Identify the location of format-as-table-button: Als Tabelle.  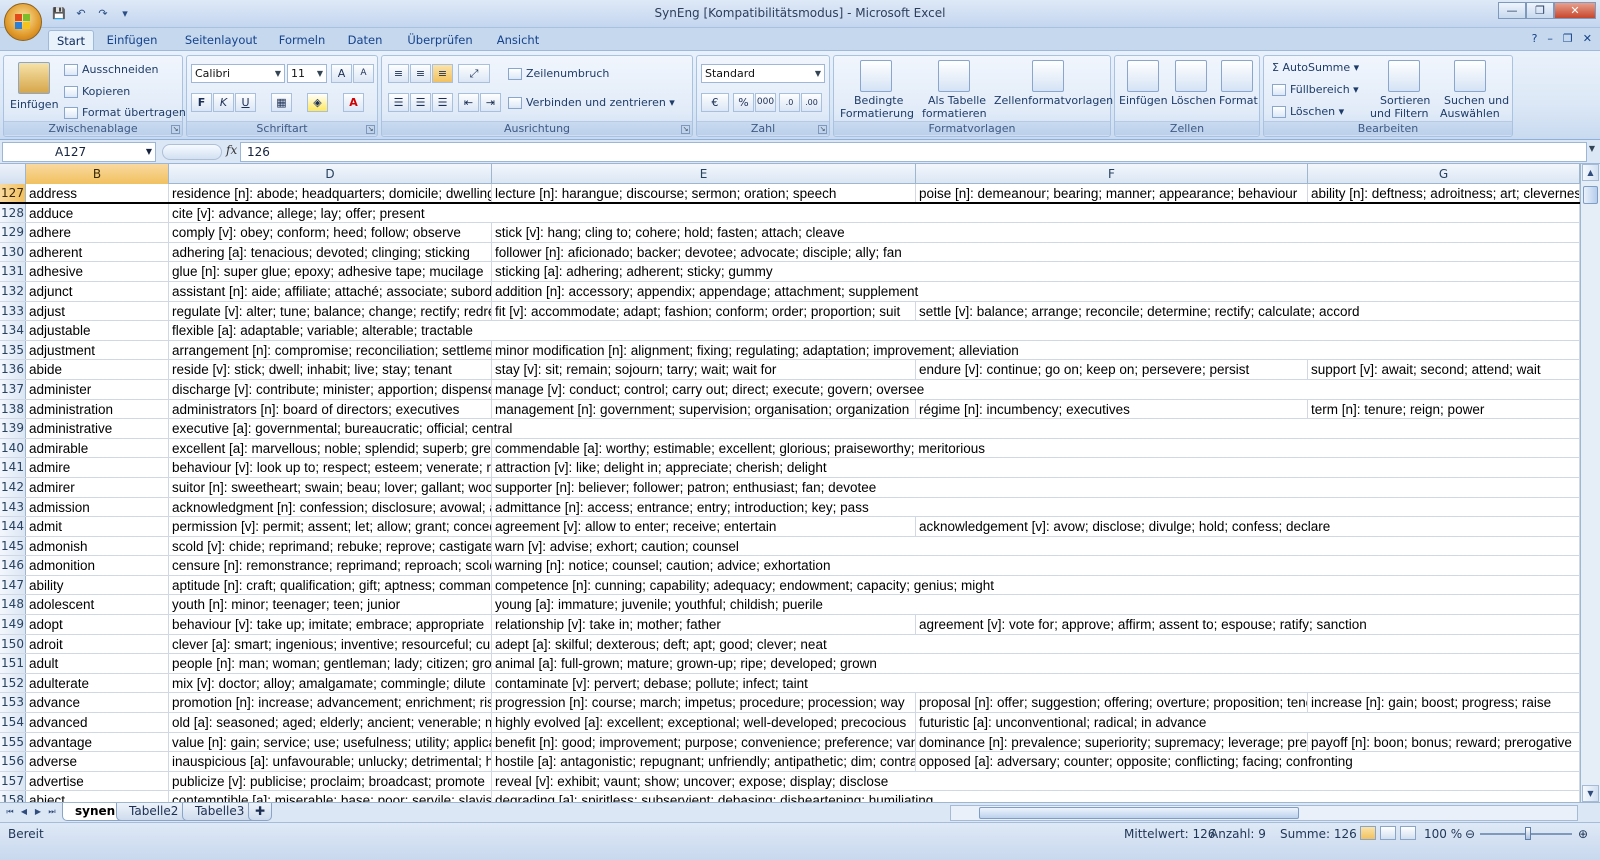
(957, 100).